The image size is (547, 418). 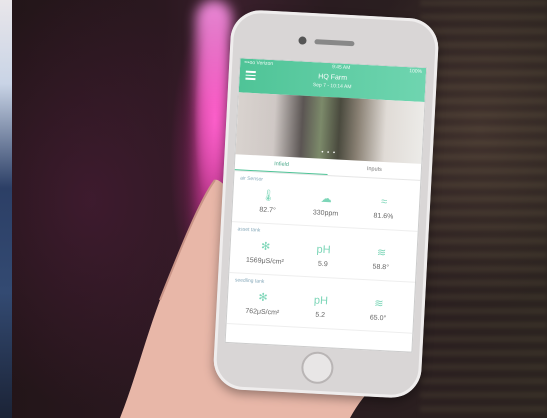 What do you see at coordinates (265, 261) in the screenshot?
I see `metric-value: 1569μS/cm²` at bounding box center [265, 261].